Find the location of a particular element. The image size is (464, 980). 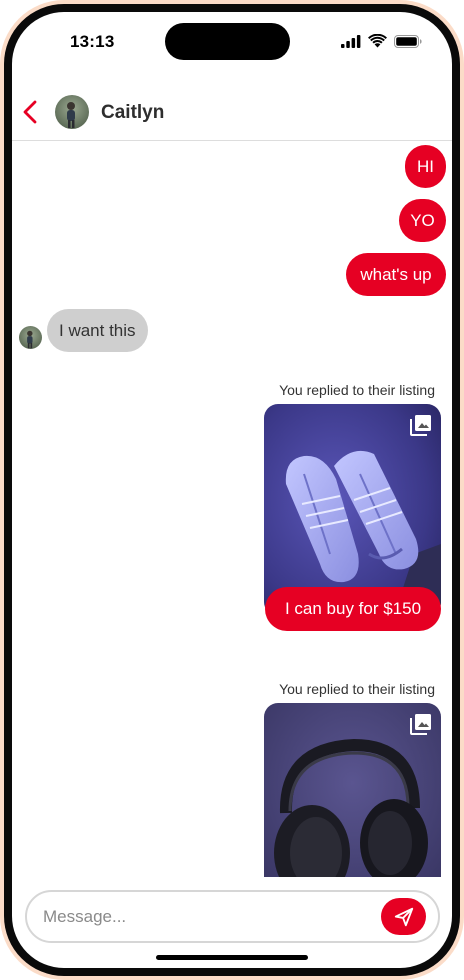

contact-avatar is located at coordinates (72, 112).